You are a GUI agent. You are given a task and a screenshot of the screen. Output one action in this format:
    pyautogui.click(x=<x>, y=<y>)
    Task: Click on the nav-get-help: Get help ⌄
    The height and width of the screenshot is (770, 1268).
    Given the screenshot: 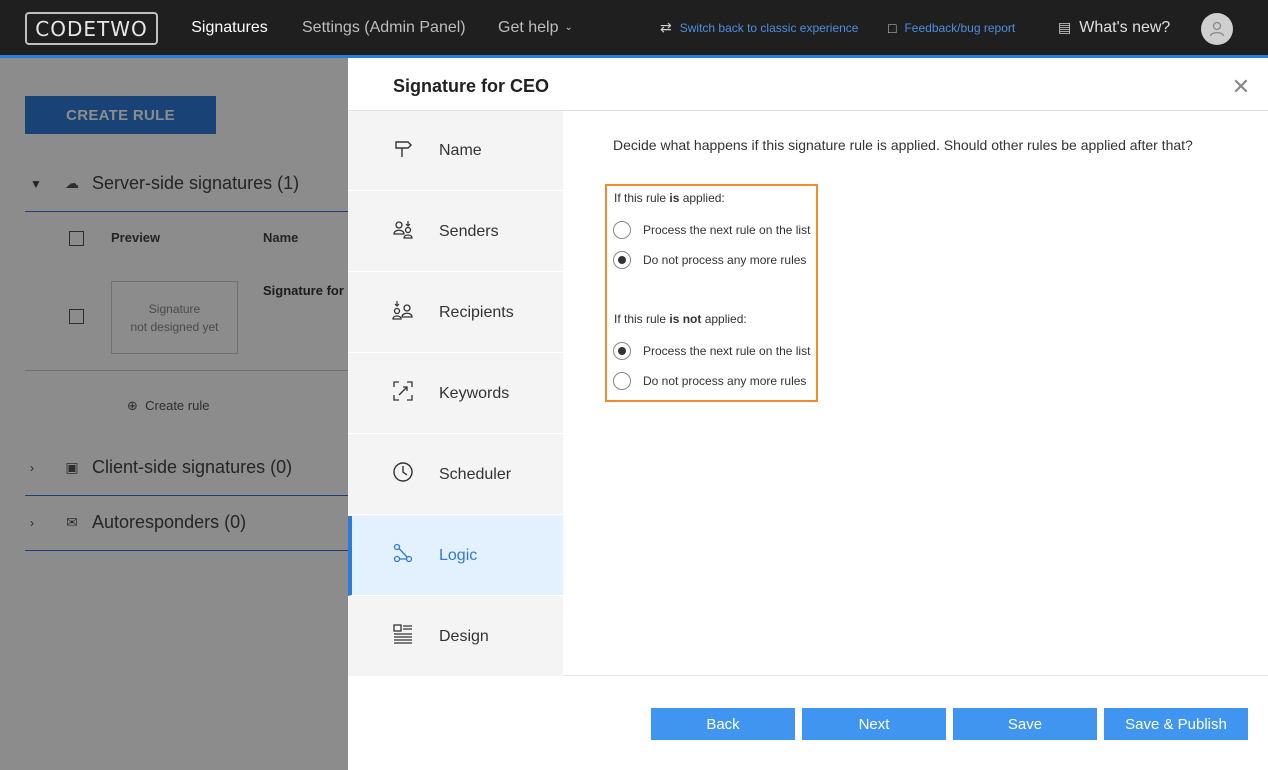 What is the action you would take?
    pyautogui.click(x=535, y=27)
    